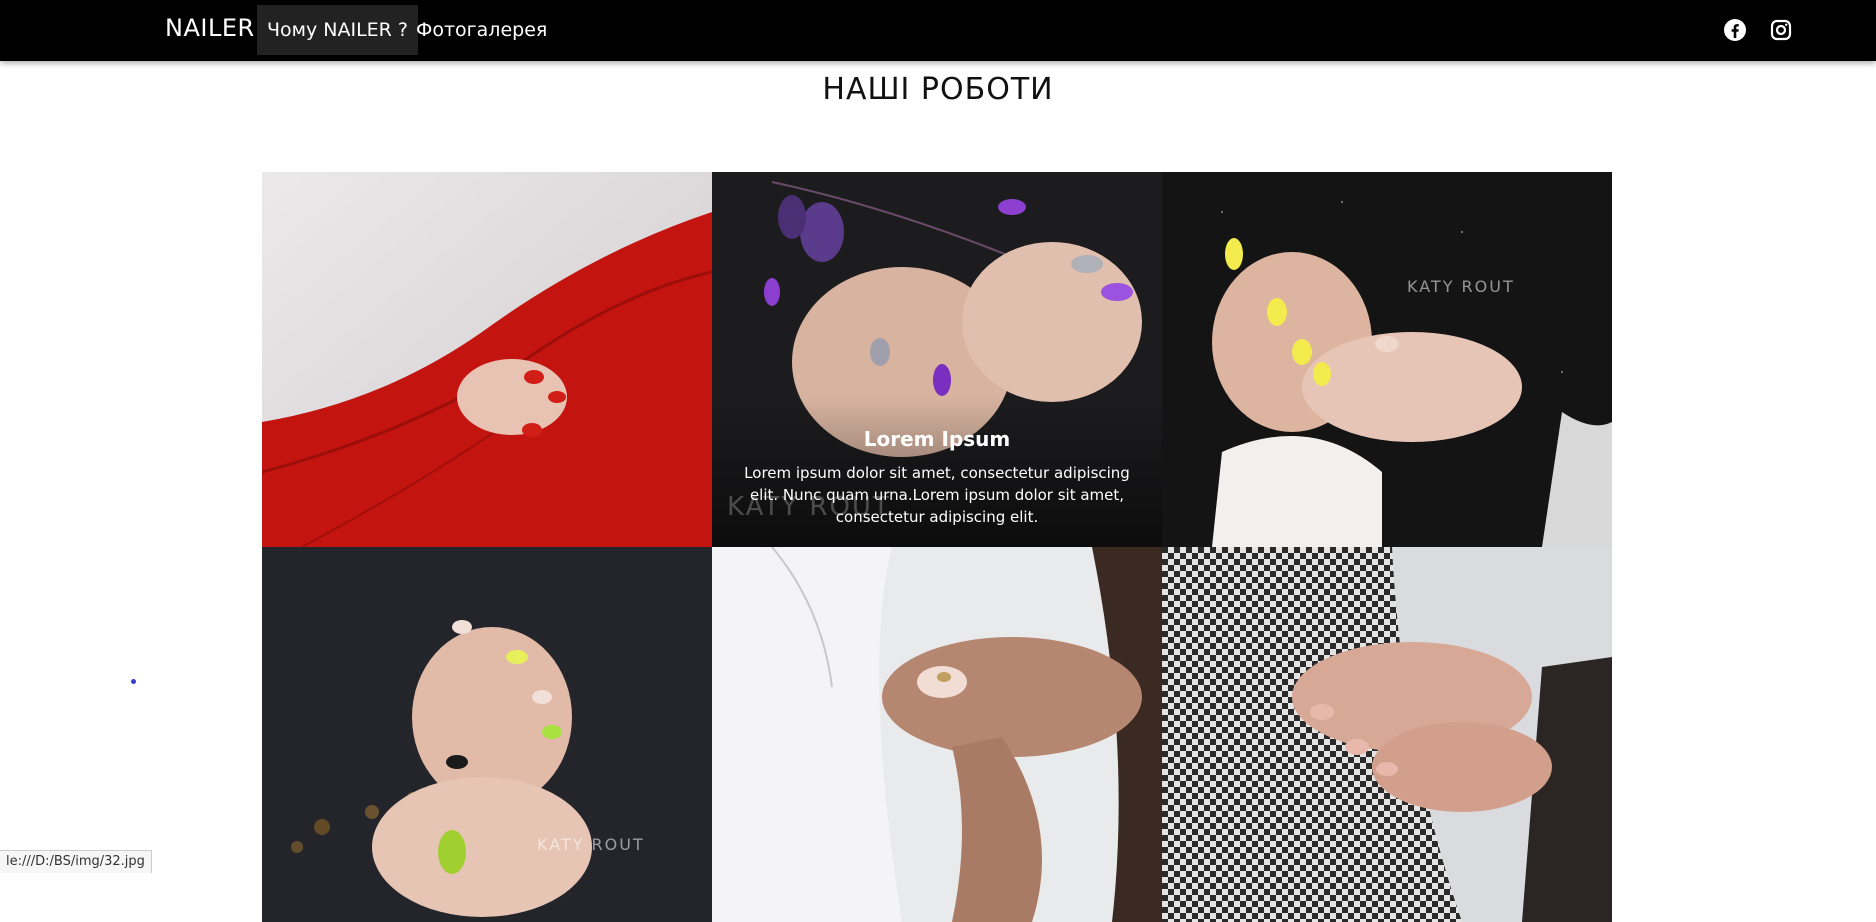 The image size is (1876, 922). What do you see at coordinates (337, 30) in the screenshot?
I see `nav-link-why-nailer: Чому NAILER ?` at bounding box center [337, 30].